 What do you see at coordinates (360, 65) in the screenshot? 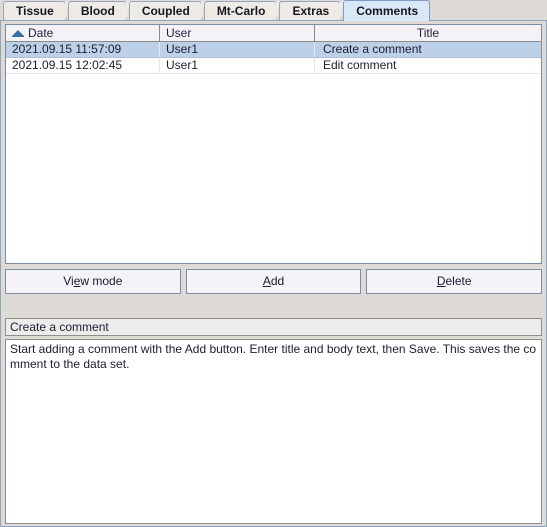
I see `cell-title: Edit comment` at bounding box center [360, 65].